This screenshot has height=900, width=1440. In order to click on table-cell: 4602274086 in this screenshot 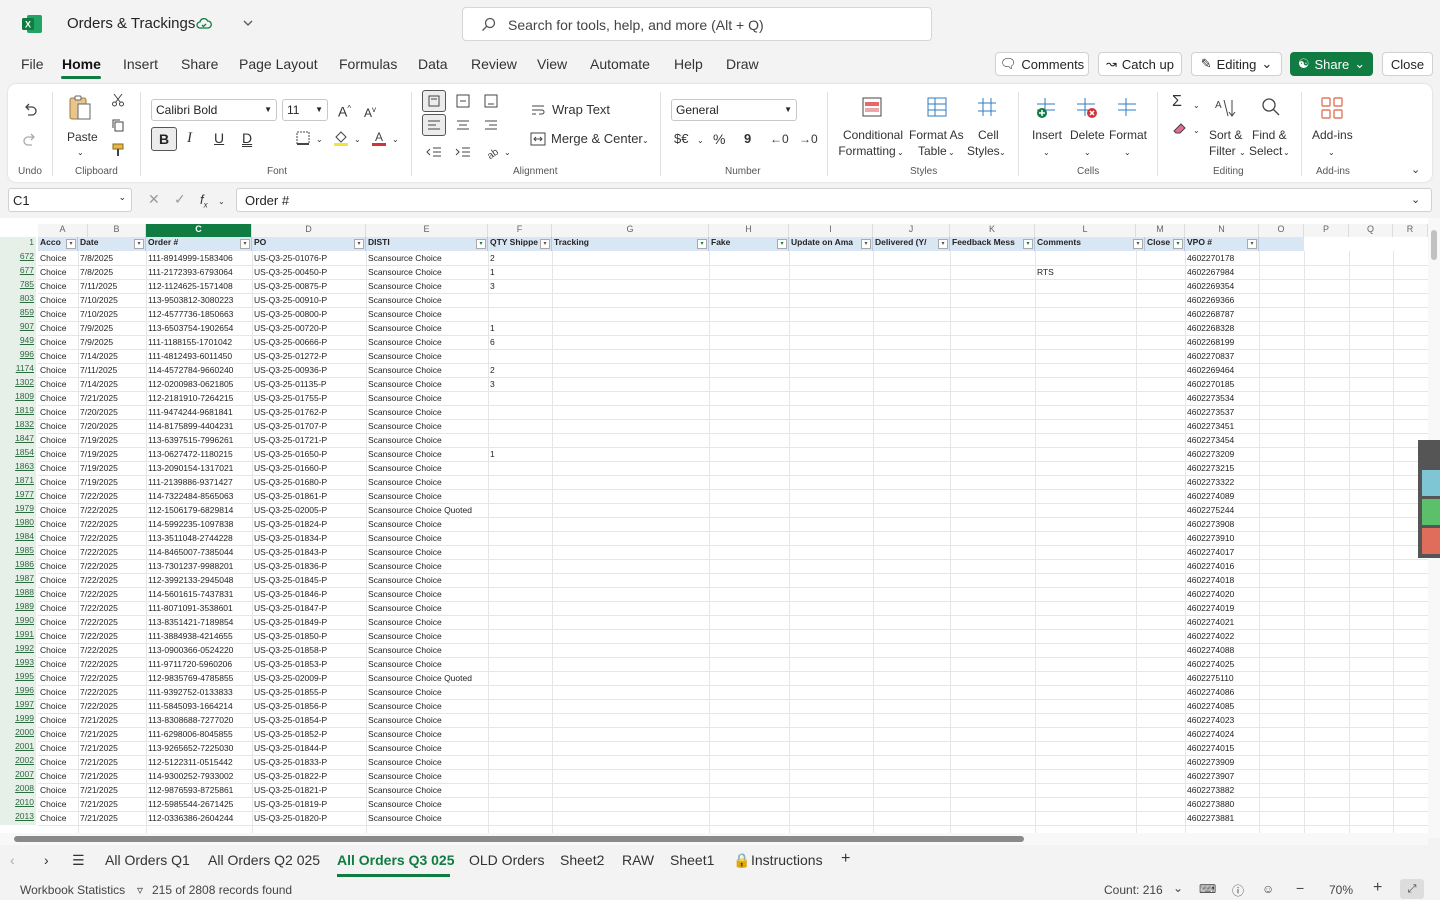, I will do `click(1222, 692)`.